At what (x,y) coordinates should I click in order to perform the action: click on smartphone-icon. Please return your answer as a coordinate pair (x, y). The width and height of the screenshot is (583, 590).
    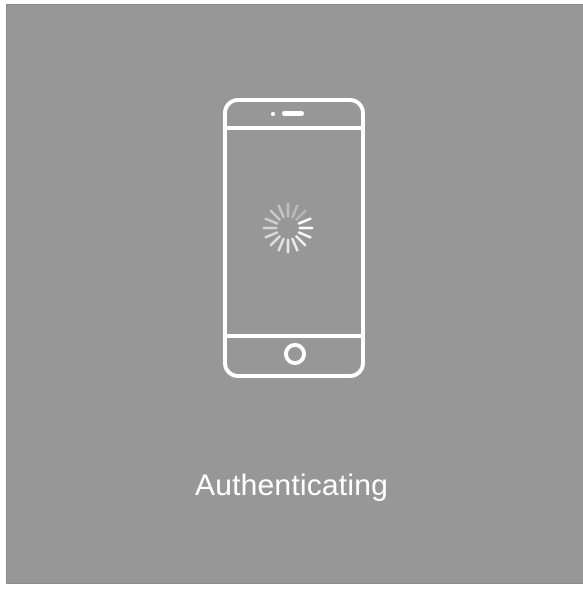
    Looking at the image, I should click on (294, 238).